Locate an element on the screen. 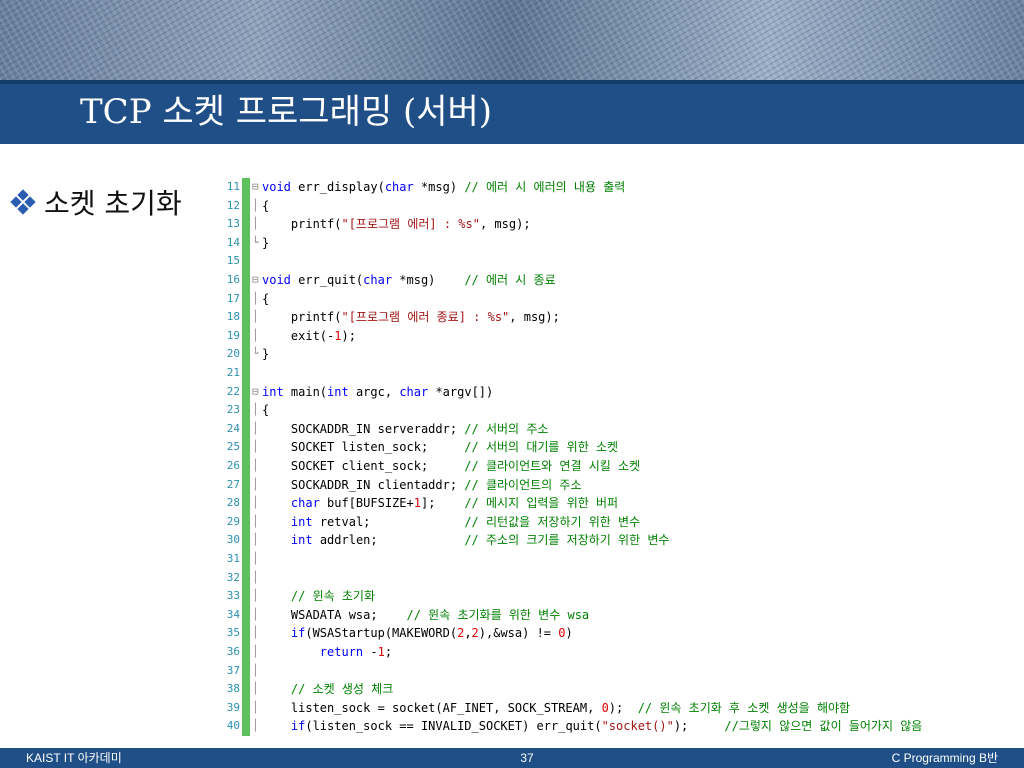 This screenshot has width=1024, height=768. footer-organization: KAIST IT 아카데미 is located at coordinates (74, 758).